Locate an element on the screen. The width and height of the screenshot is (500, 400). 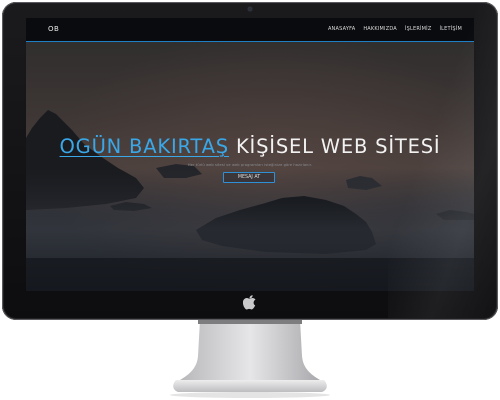
hero-title: OGÜN BAKIRTAŞ KİŞİSEL WEB SİTESİ is located at coordinates (250, 146).